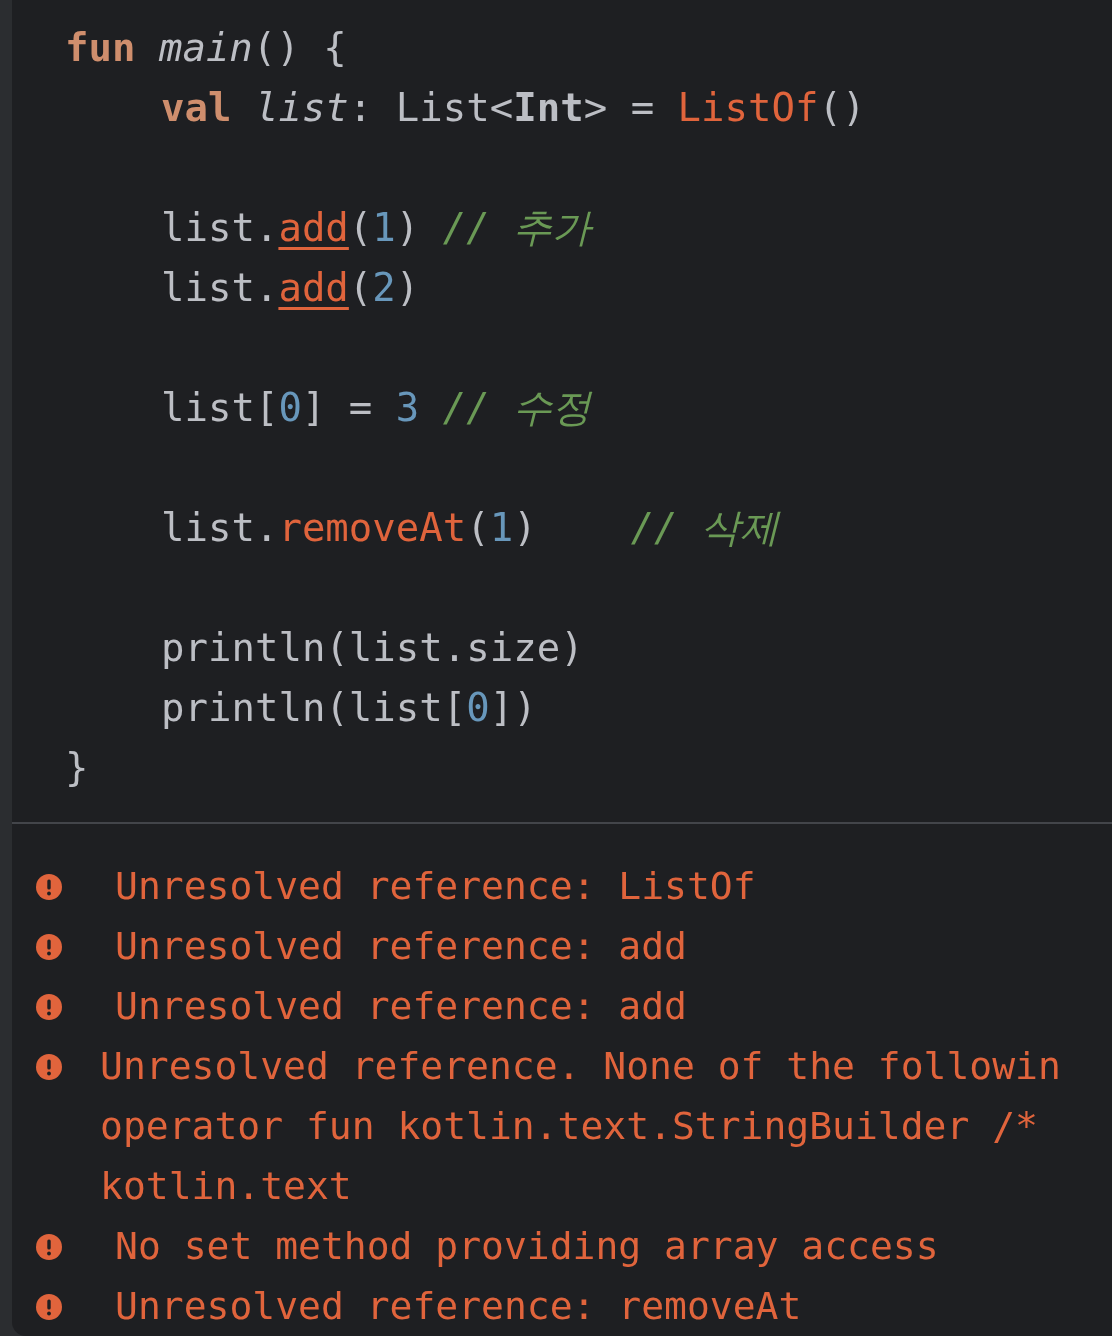  Describe the element at coordinates (435, 886) in the screenshot. I see `error-message: Unresolved reference: ListOf` at that location.